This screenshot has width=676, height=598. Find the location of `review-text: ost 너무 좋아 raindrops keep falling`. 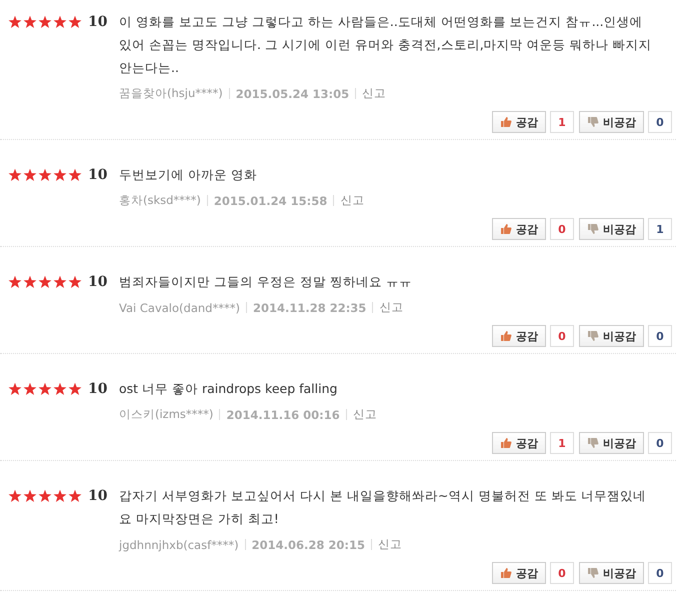

review-text: ost 너무 좋아 raindrops keep falling is located at coordinates (228, 389).